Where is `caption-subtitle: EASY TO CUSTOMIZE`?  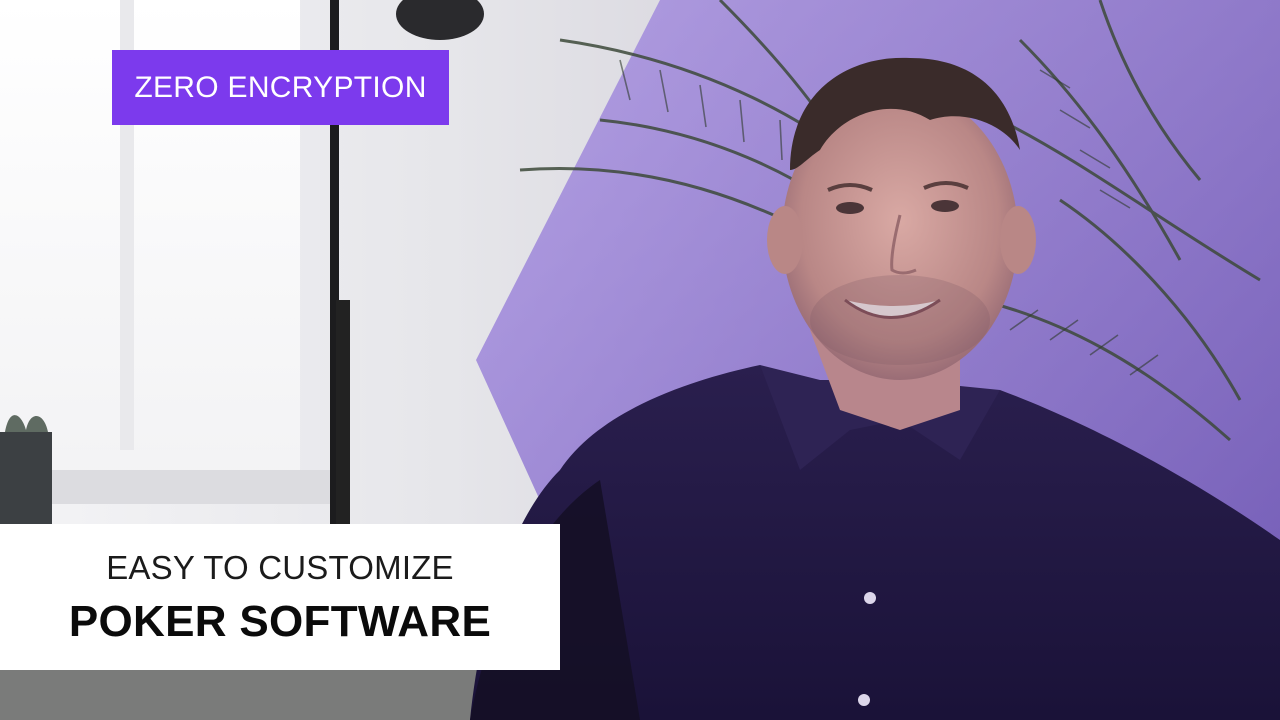 caption-subtitle: EASY TO CUSTOMIZE is located at coordinates (280, 567).